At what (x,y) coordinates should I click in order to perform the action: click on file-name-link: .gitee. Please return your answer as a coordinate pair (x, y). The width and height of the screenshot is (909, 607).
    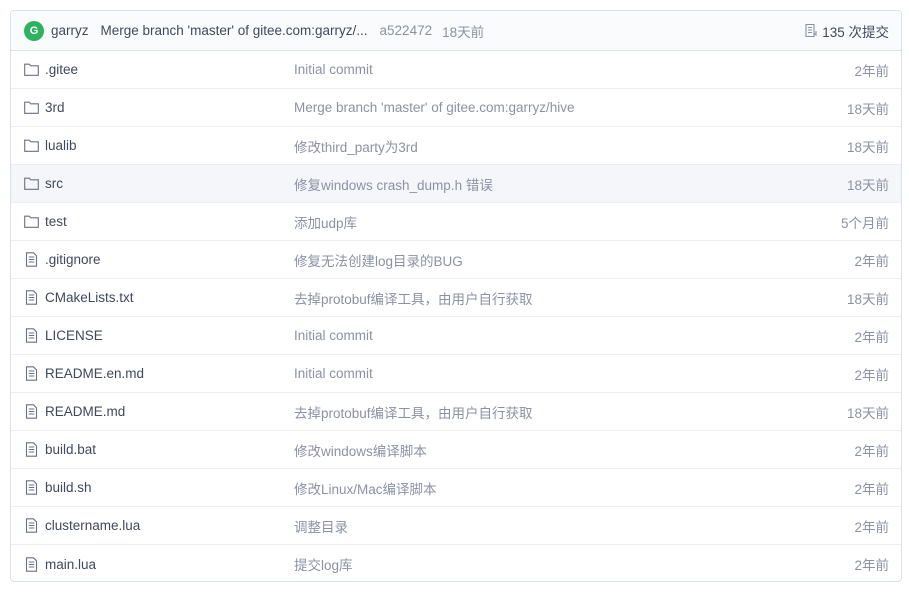
    Looking at the image, I should click on (159, 69).